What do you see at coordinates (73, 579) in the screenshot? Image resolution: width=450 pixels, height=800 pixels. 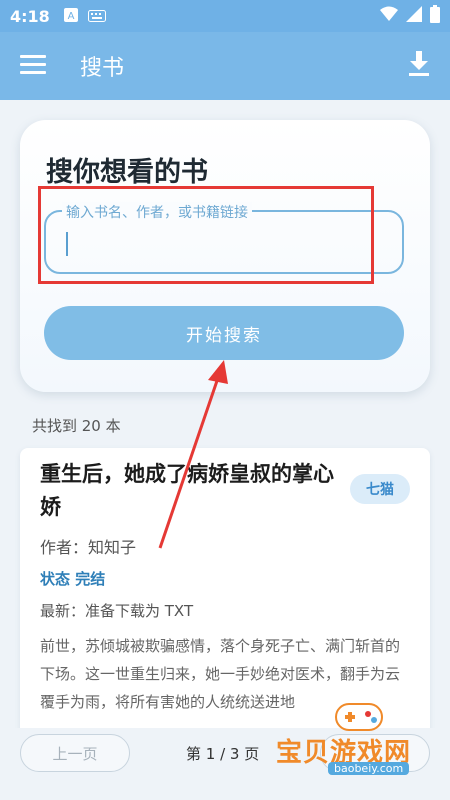 I see `book-status: 状态 完结` at bounding box center [73, 579].